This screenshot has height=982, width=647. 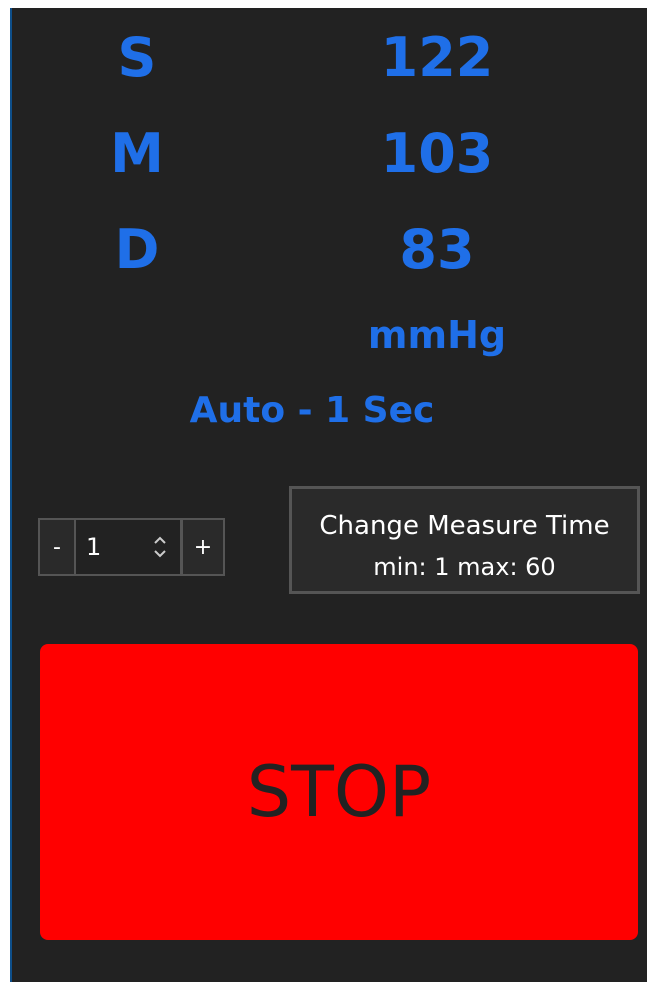 I want to click on change-measure-time-button: Change Measure Time min: 1 max: 60, so click(x=464, y=540).